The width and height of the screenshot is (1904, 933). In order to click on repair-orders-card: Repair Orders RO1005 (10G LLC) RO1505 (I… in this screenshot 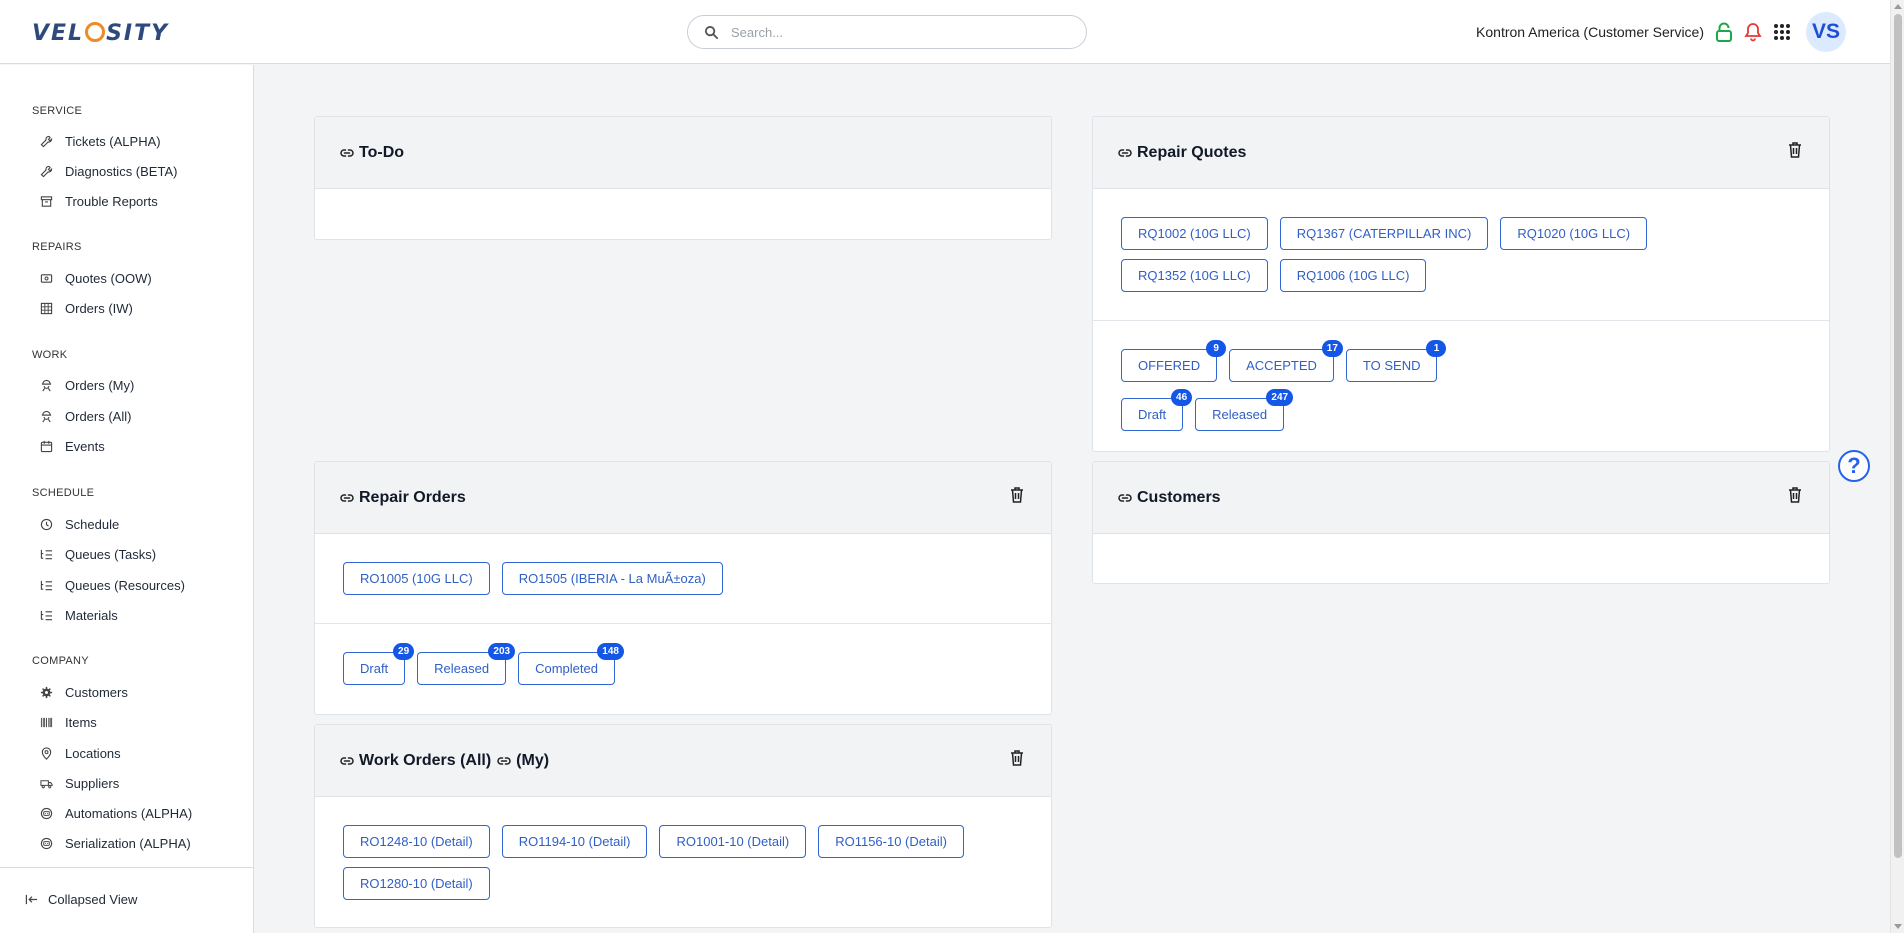, I will do `click(683, 588)`.